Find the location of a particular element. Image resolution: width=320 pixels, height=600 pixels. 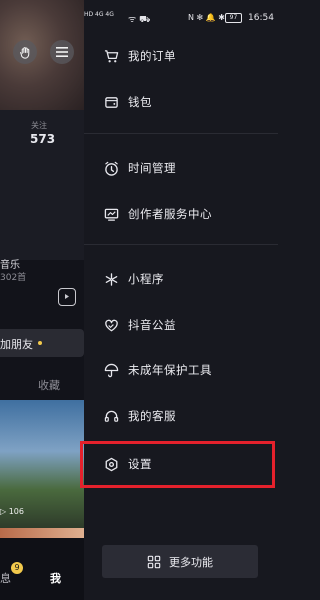

music-count: 302首 is located at coordinates (13, 278).